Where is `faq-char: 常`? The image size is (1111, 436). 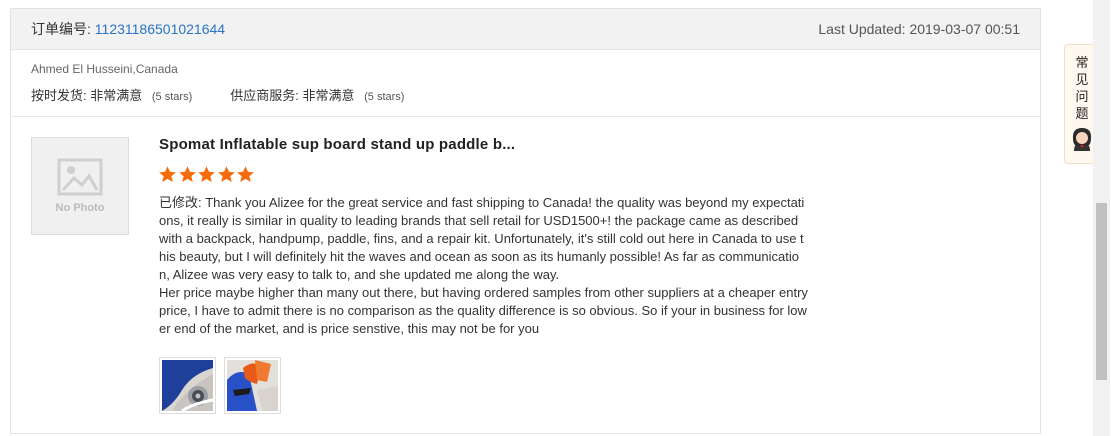 faq-char: 常 is located at coordinates (1082, 62).